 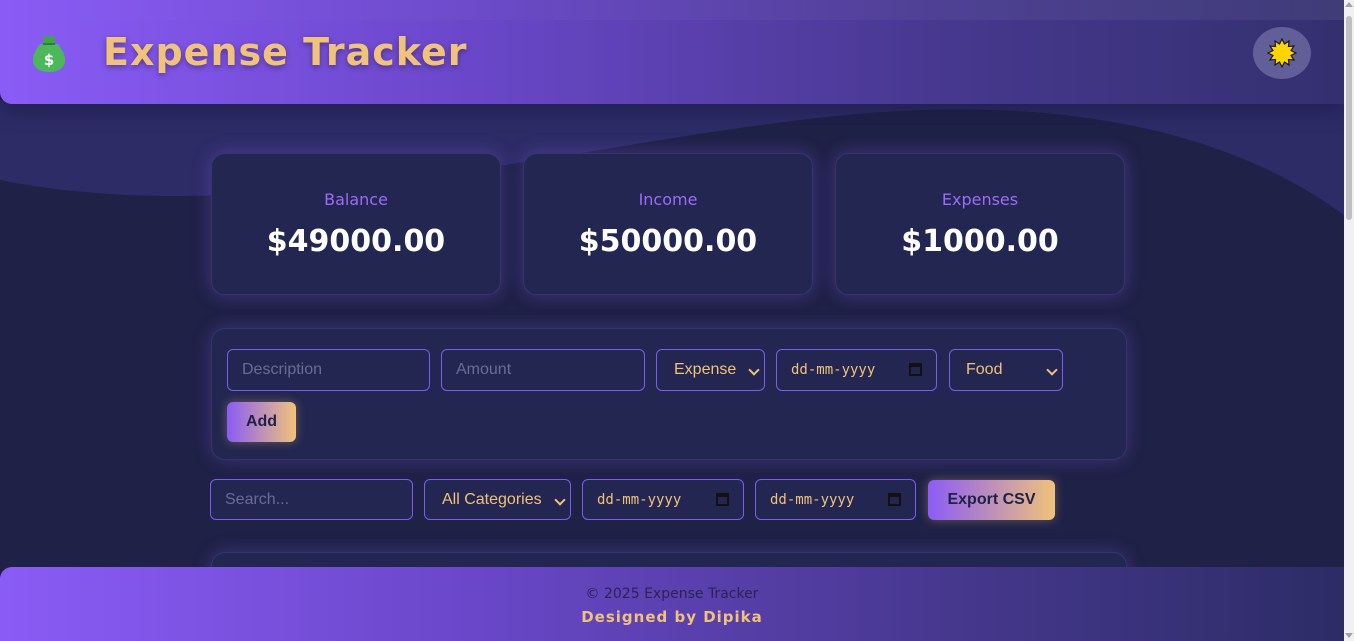 I want to click on sun-icon, so click(x=1282, y=53).